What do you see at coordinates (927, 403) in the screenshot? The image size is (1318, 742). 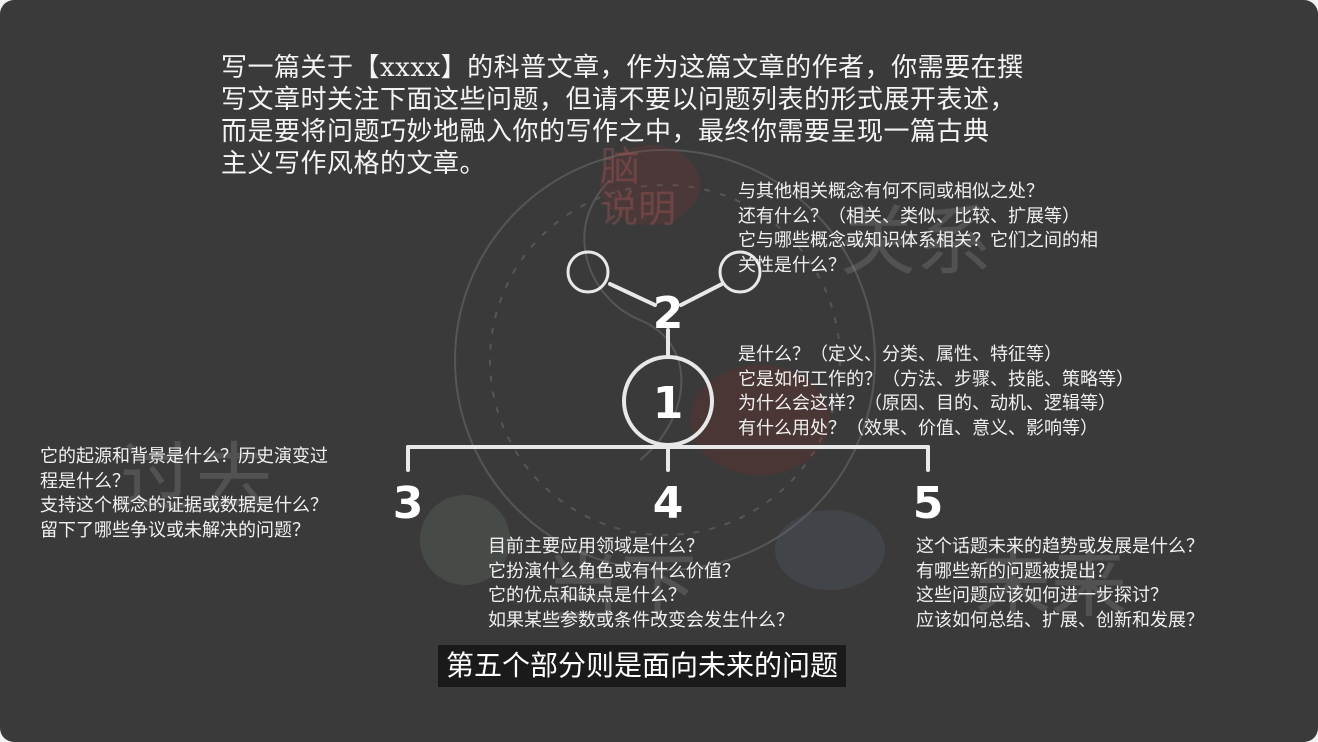 I see `part1-question: 为什么会这样？（原因、目的、动机、逻辑等）` at bounding box center [927, 403].